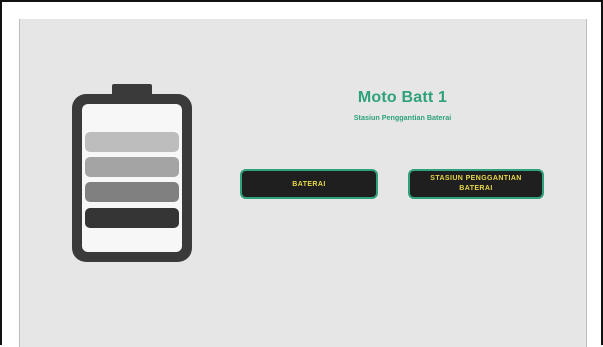  Describe the element at coordinates (402, 97) in the screenshot. I see `page-title: Moto Batt 1` at that location.